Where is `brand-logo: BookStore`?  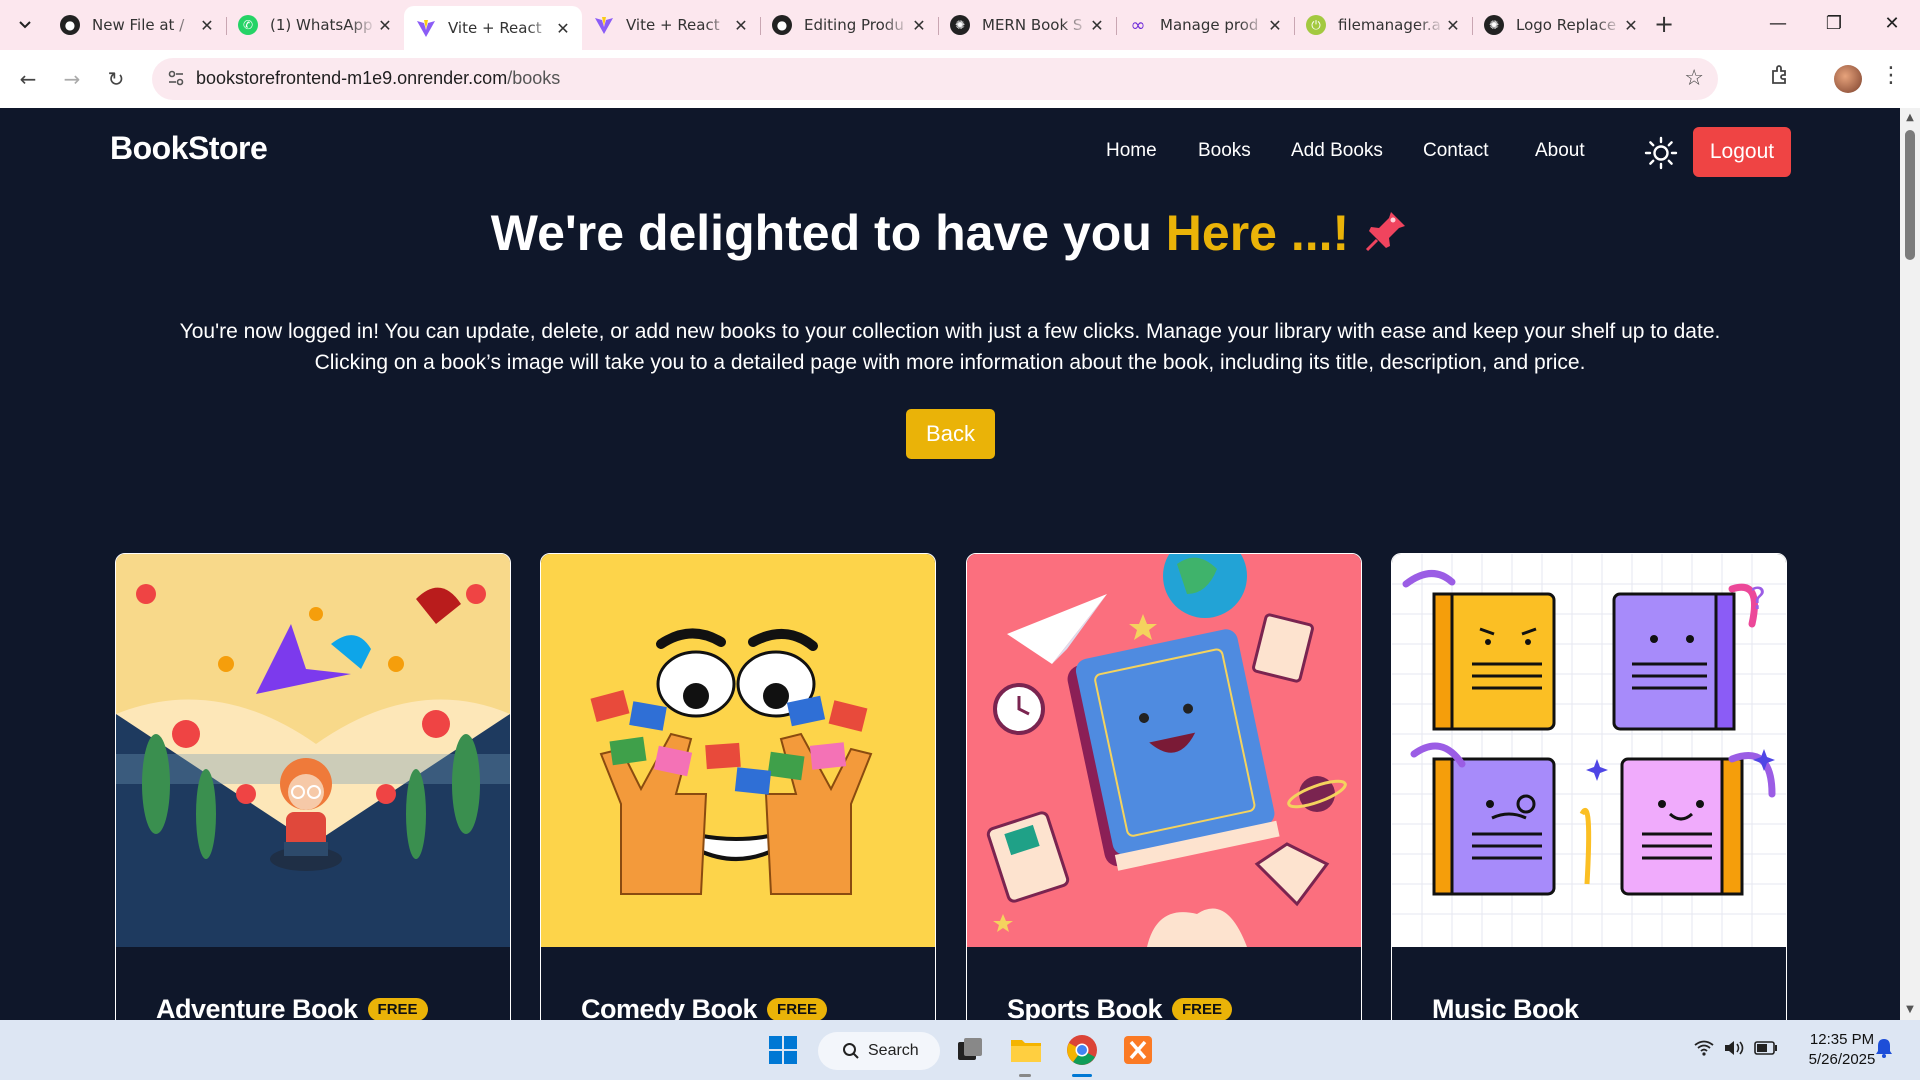
brand-logo: BookStore is located at coordinates (189, 148).